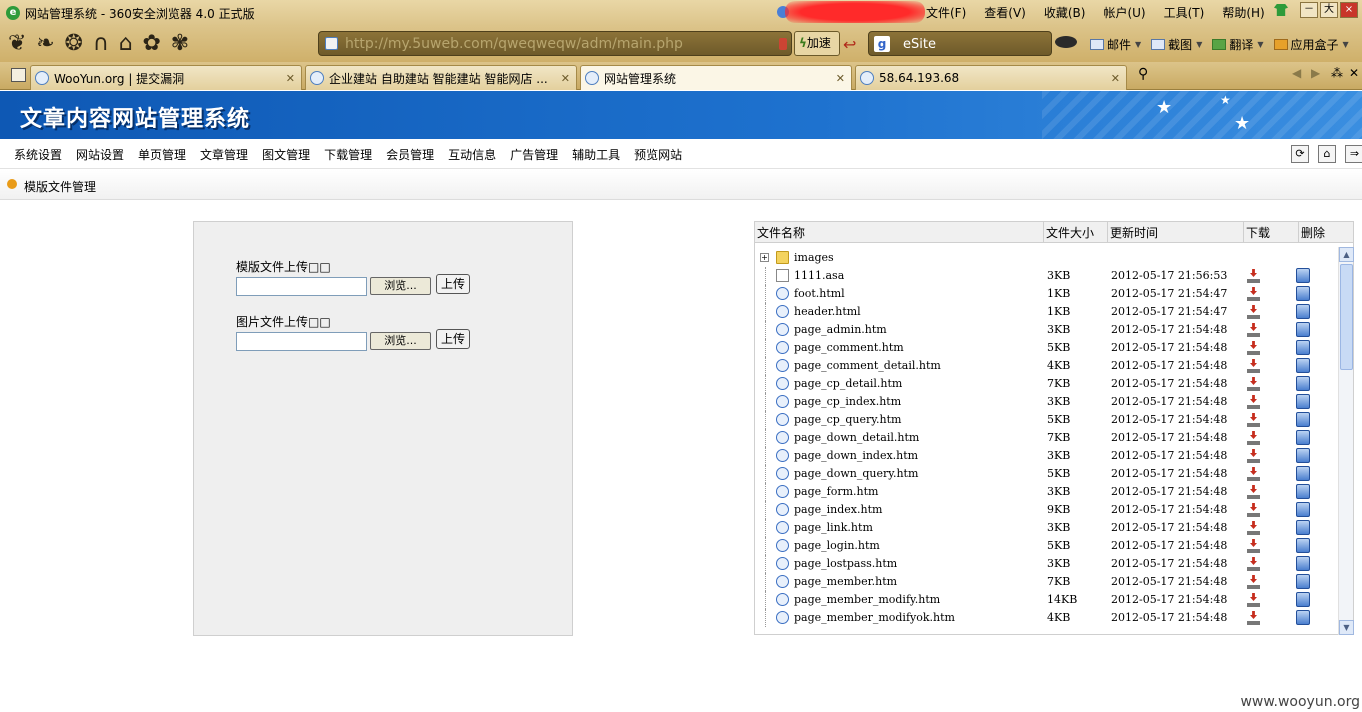  What do you see at coordinates (1337, 73) in the screenshot?
I see `tab-list-icon: ⁂` at bounding box center [1337, 73].